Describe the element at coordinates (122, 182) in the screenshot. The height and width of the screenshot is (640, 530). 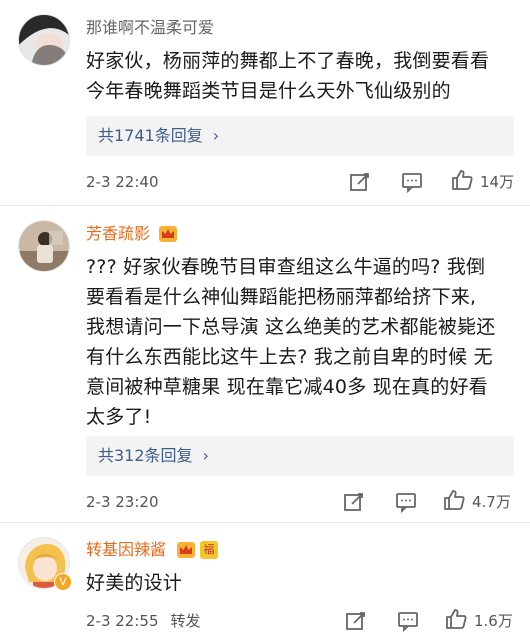
I see `timestamp: 2-3 22:40` at that location.